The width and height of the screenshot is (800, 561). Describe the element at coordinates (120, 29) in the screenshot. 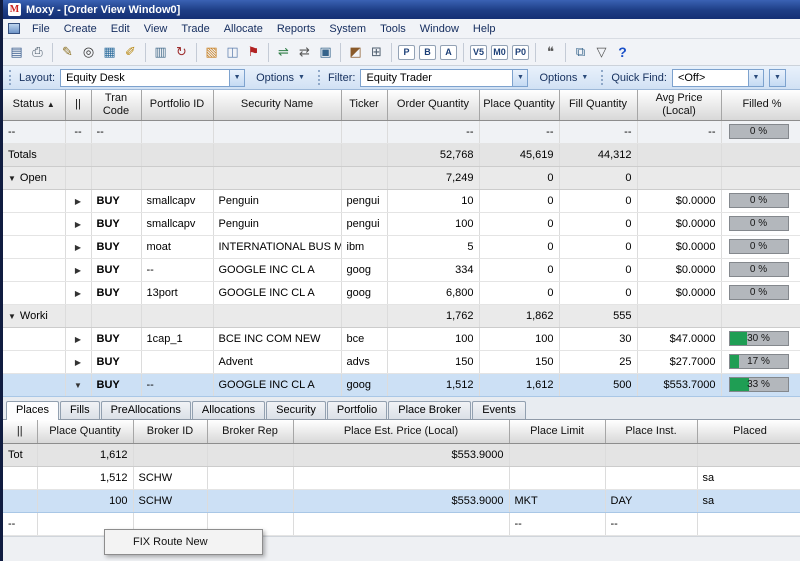

I see `menu-edit: Edit` at that location.